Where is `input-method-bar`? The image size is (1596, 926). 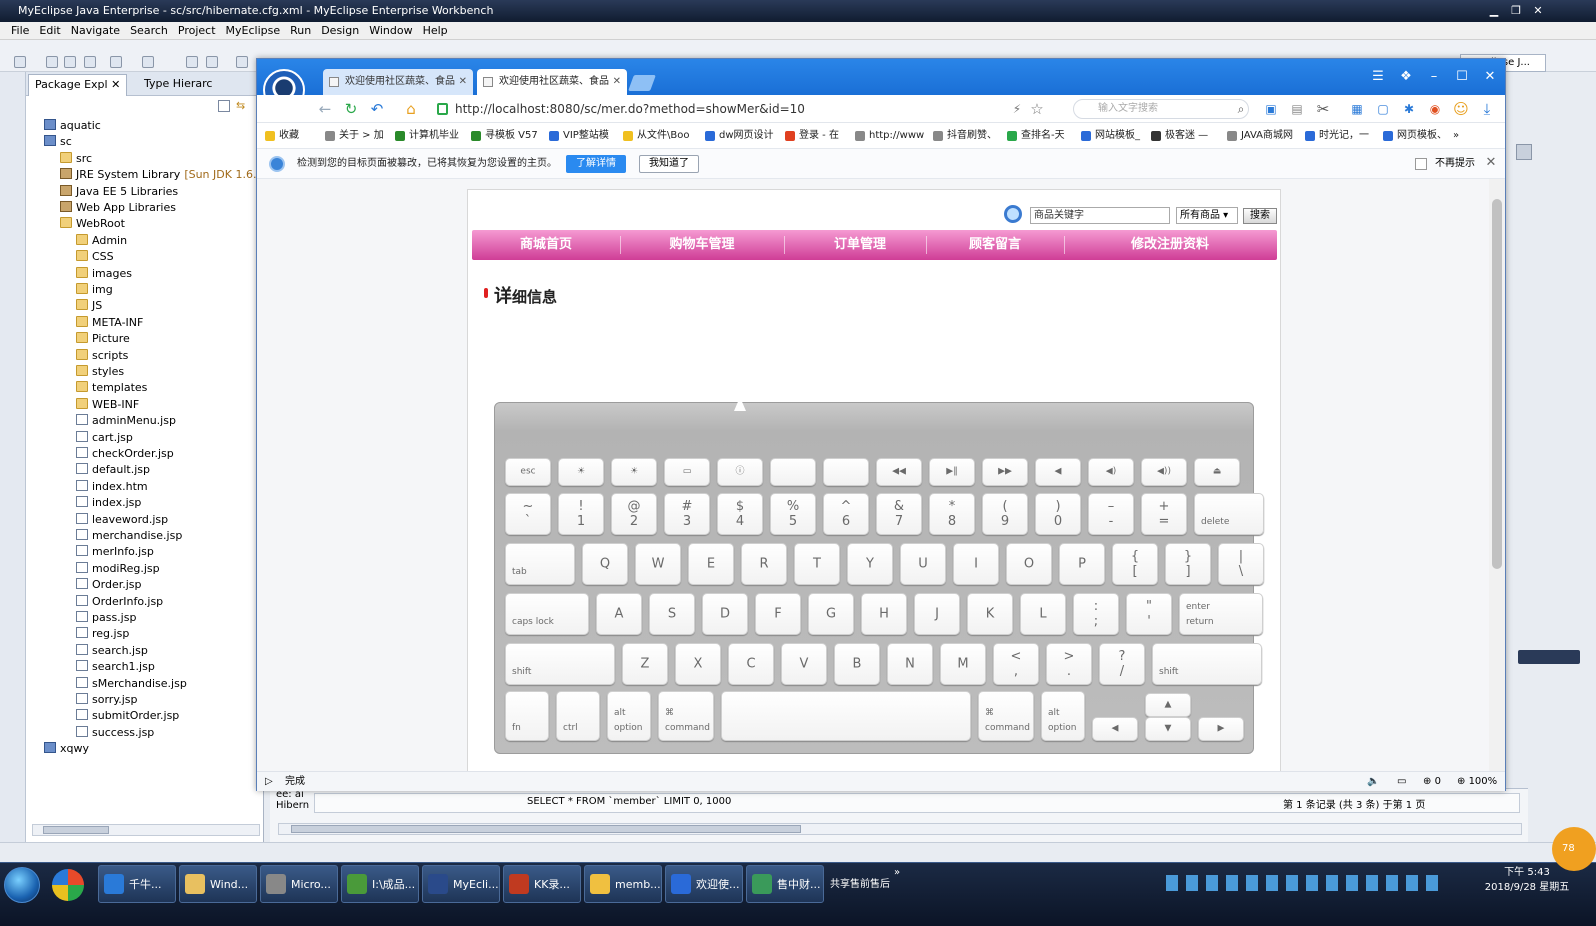
input-method-bar is located at coordinates (1549, 657).